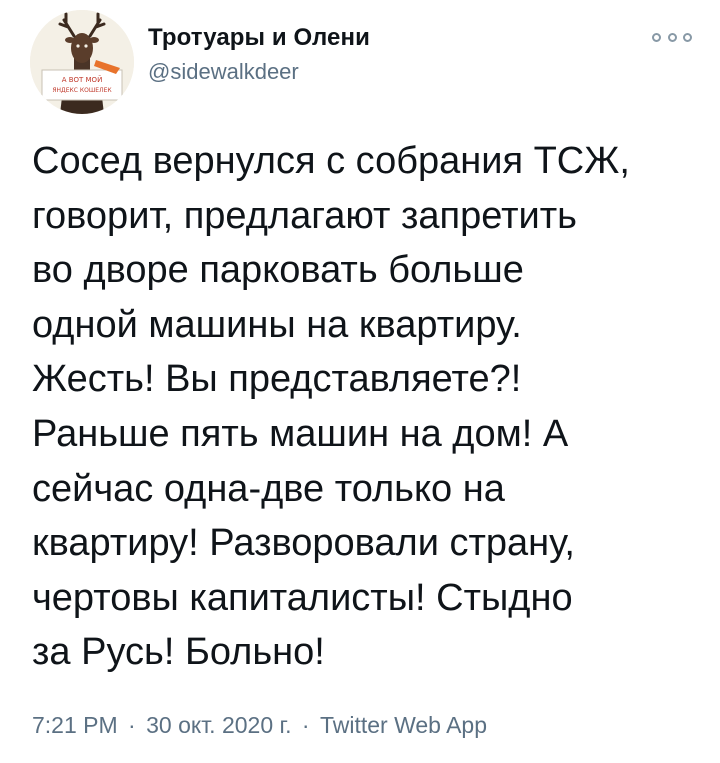  Describe the element at coordinates (277, 379) in the screenshot. I see `tweet-text-line: Жесть! Вы представляете?!` at that location.